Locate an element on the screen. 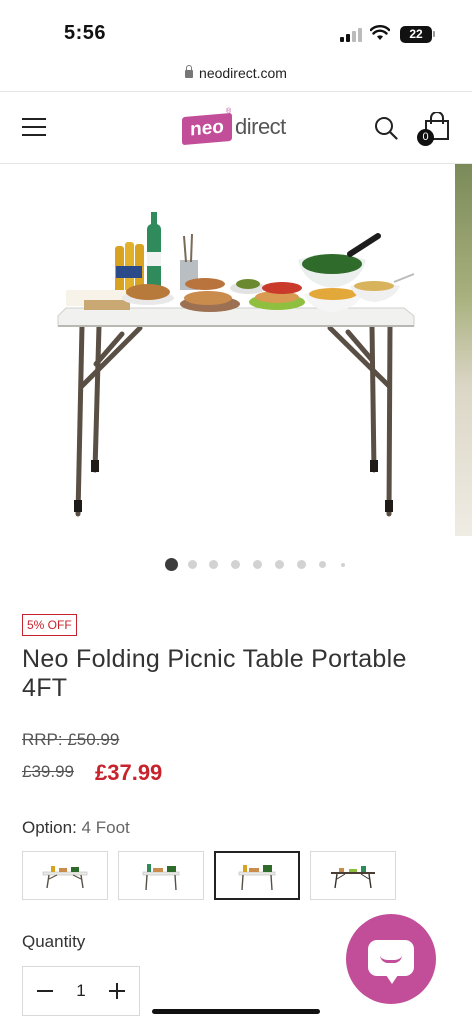 The width and height of the screenshot is (472, 1024). home-indicator is located at coordinates (236, 1011).